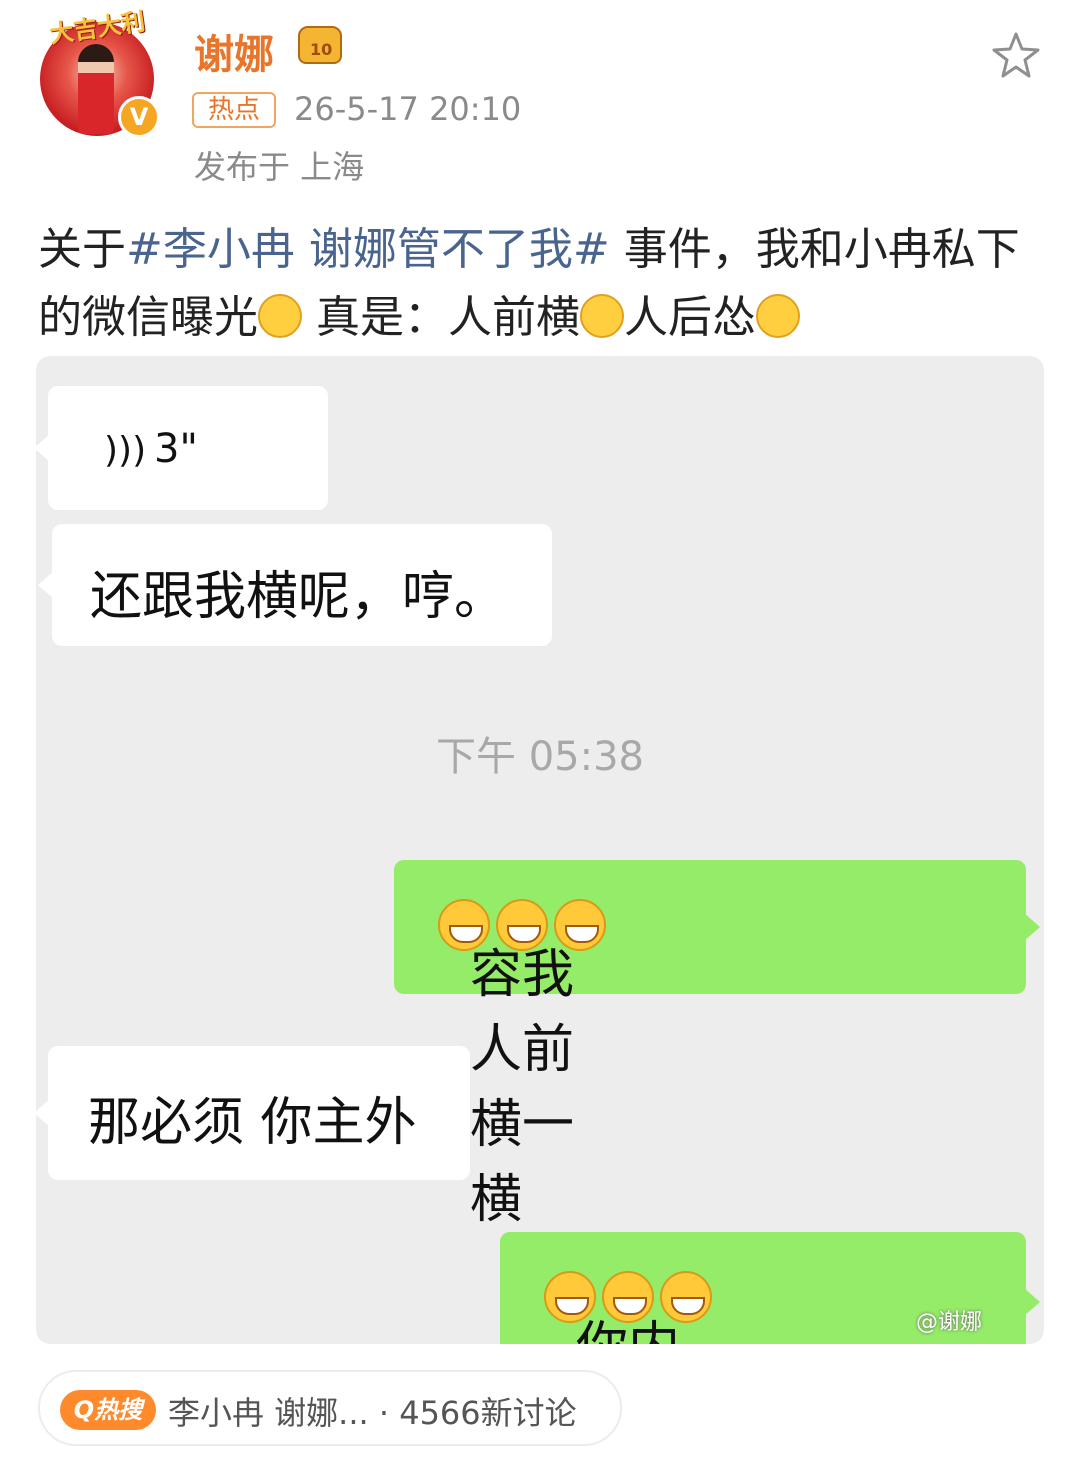 The width and height of the screenshot is (1080, 1472). What do you see at coordinates (108, 1410) in the screenshot?
I see `hot-search-badge: Q热搜` at bounding box center [108, 1410].